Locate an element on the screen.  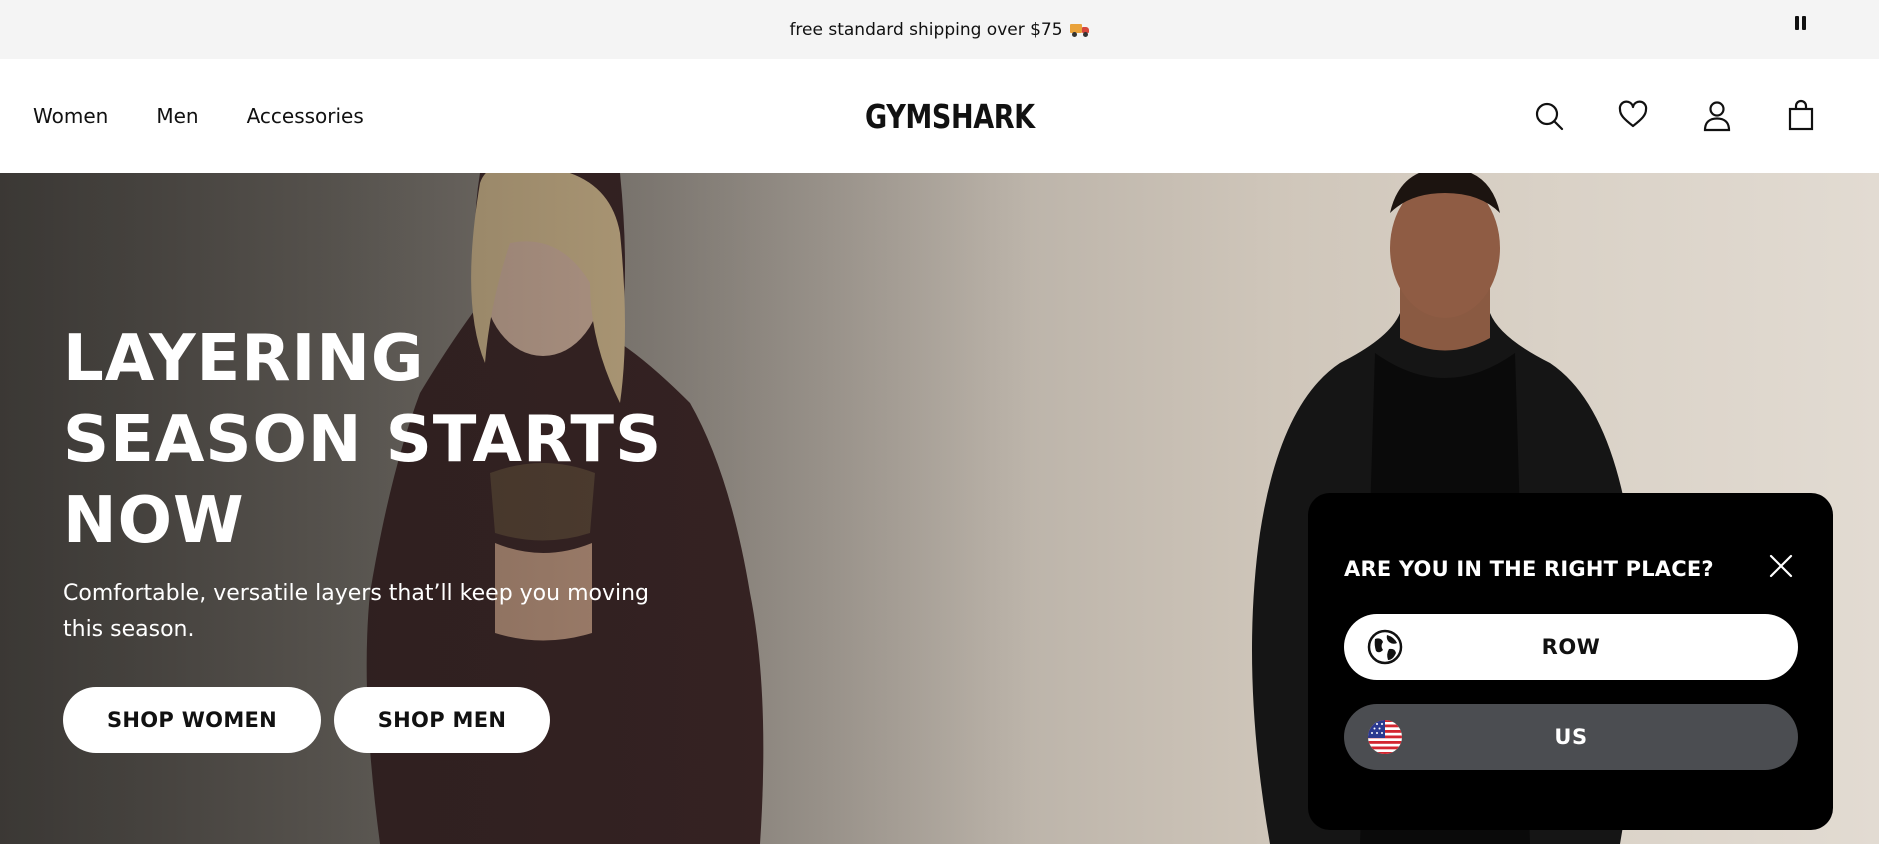
announcement: free standard shipping over $75 is located at coordinates (939, 30).